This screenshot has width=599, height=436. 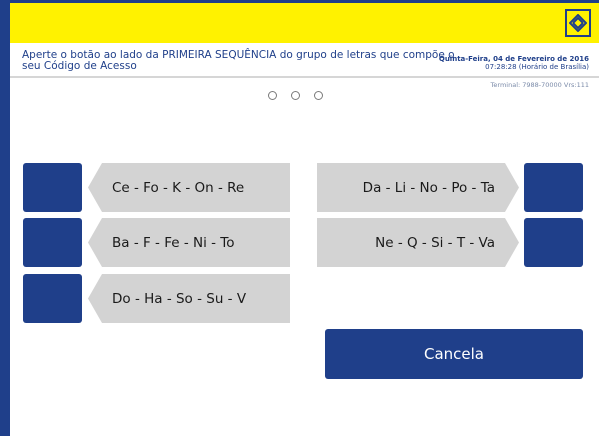 What do you see at coordinates (539, 85) in the screenshot?
I see `terminal-info: Terminal: 7988-70000 Vrs:111` at bounding box center [539, 85].